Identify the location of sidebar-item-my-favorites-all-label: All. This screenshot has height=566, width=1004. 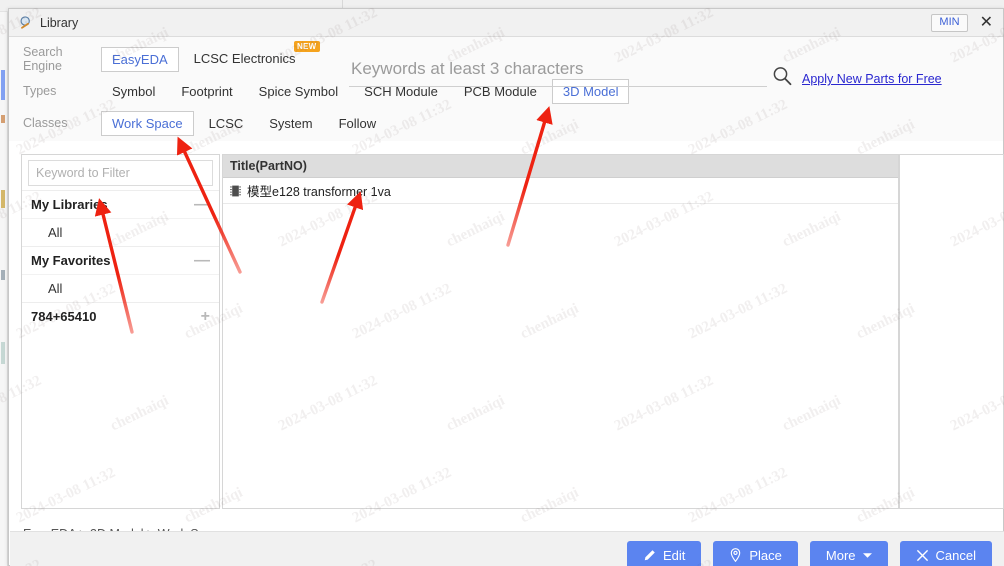
(55, 288).